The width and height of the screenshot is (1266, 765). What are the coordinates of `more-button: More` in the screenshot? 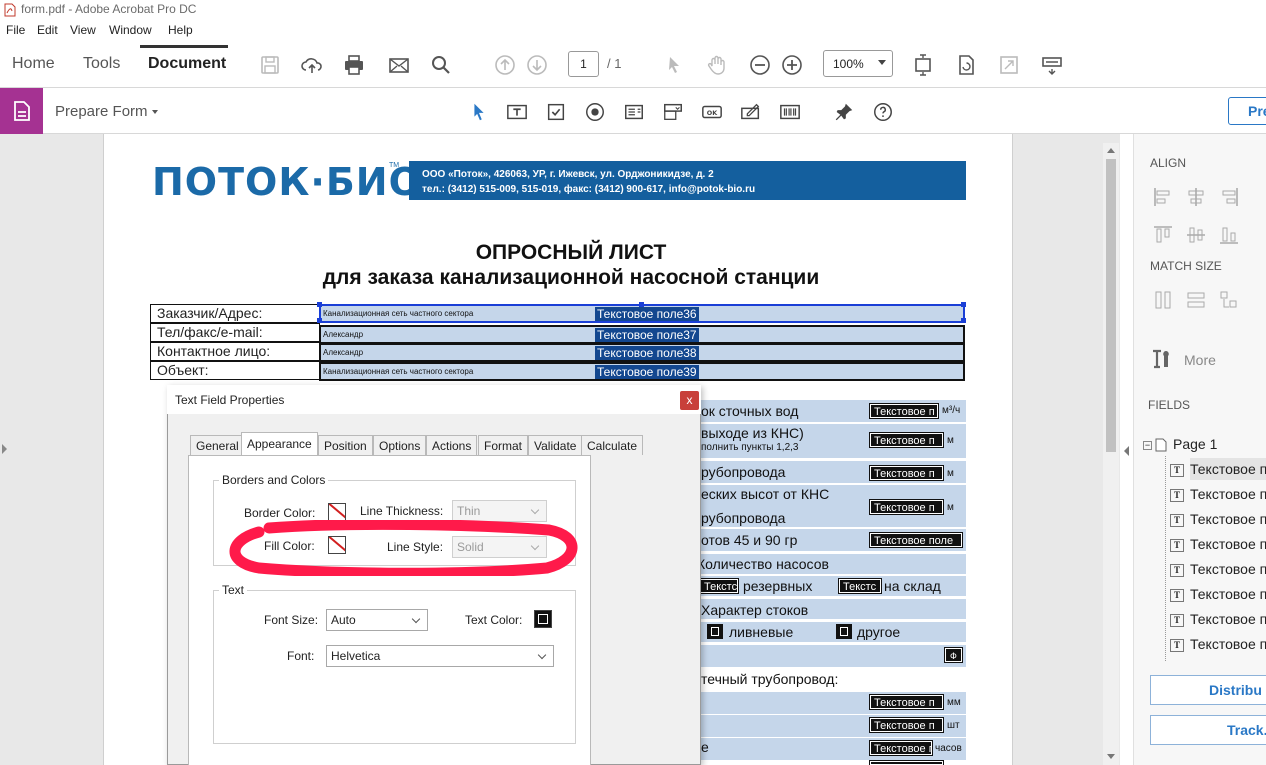 It's located at (1200, 360).